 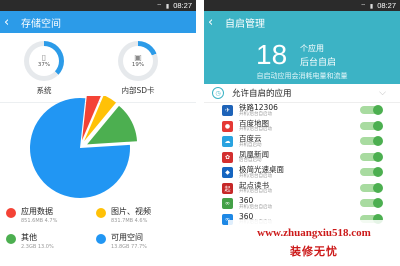 I want to click on book-icon: 起, so click(x=227, y=188).